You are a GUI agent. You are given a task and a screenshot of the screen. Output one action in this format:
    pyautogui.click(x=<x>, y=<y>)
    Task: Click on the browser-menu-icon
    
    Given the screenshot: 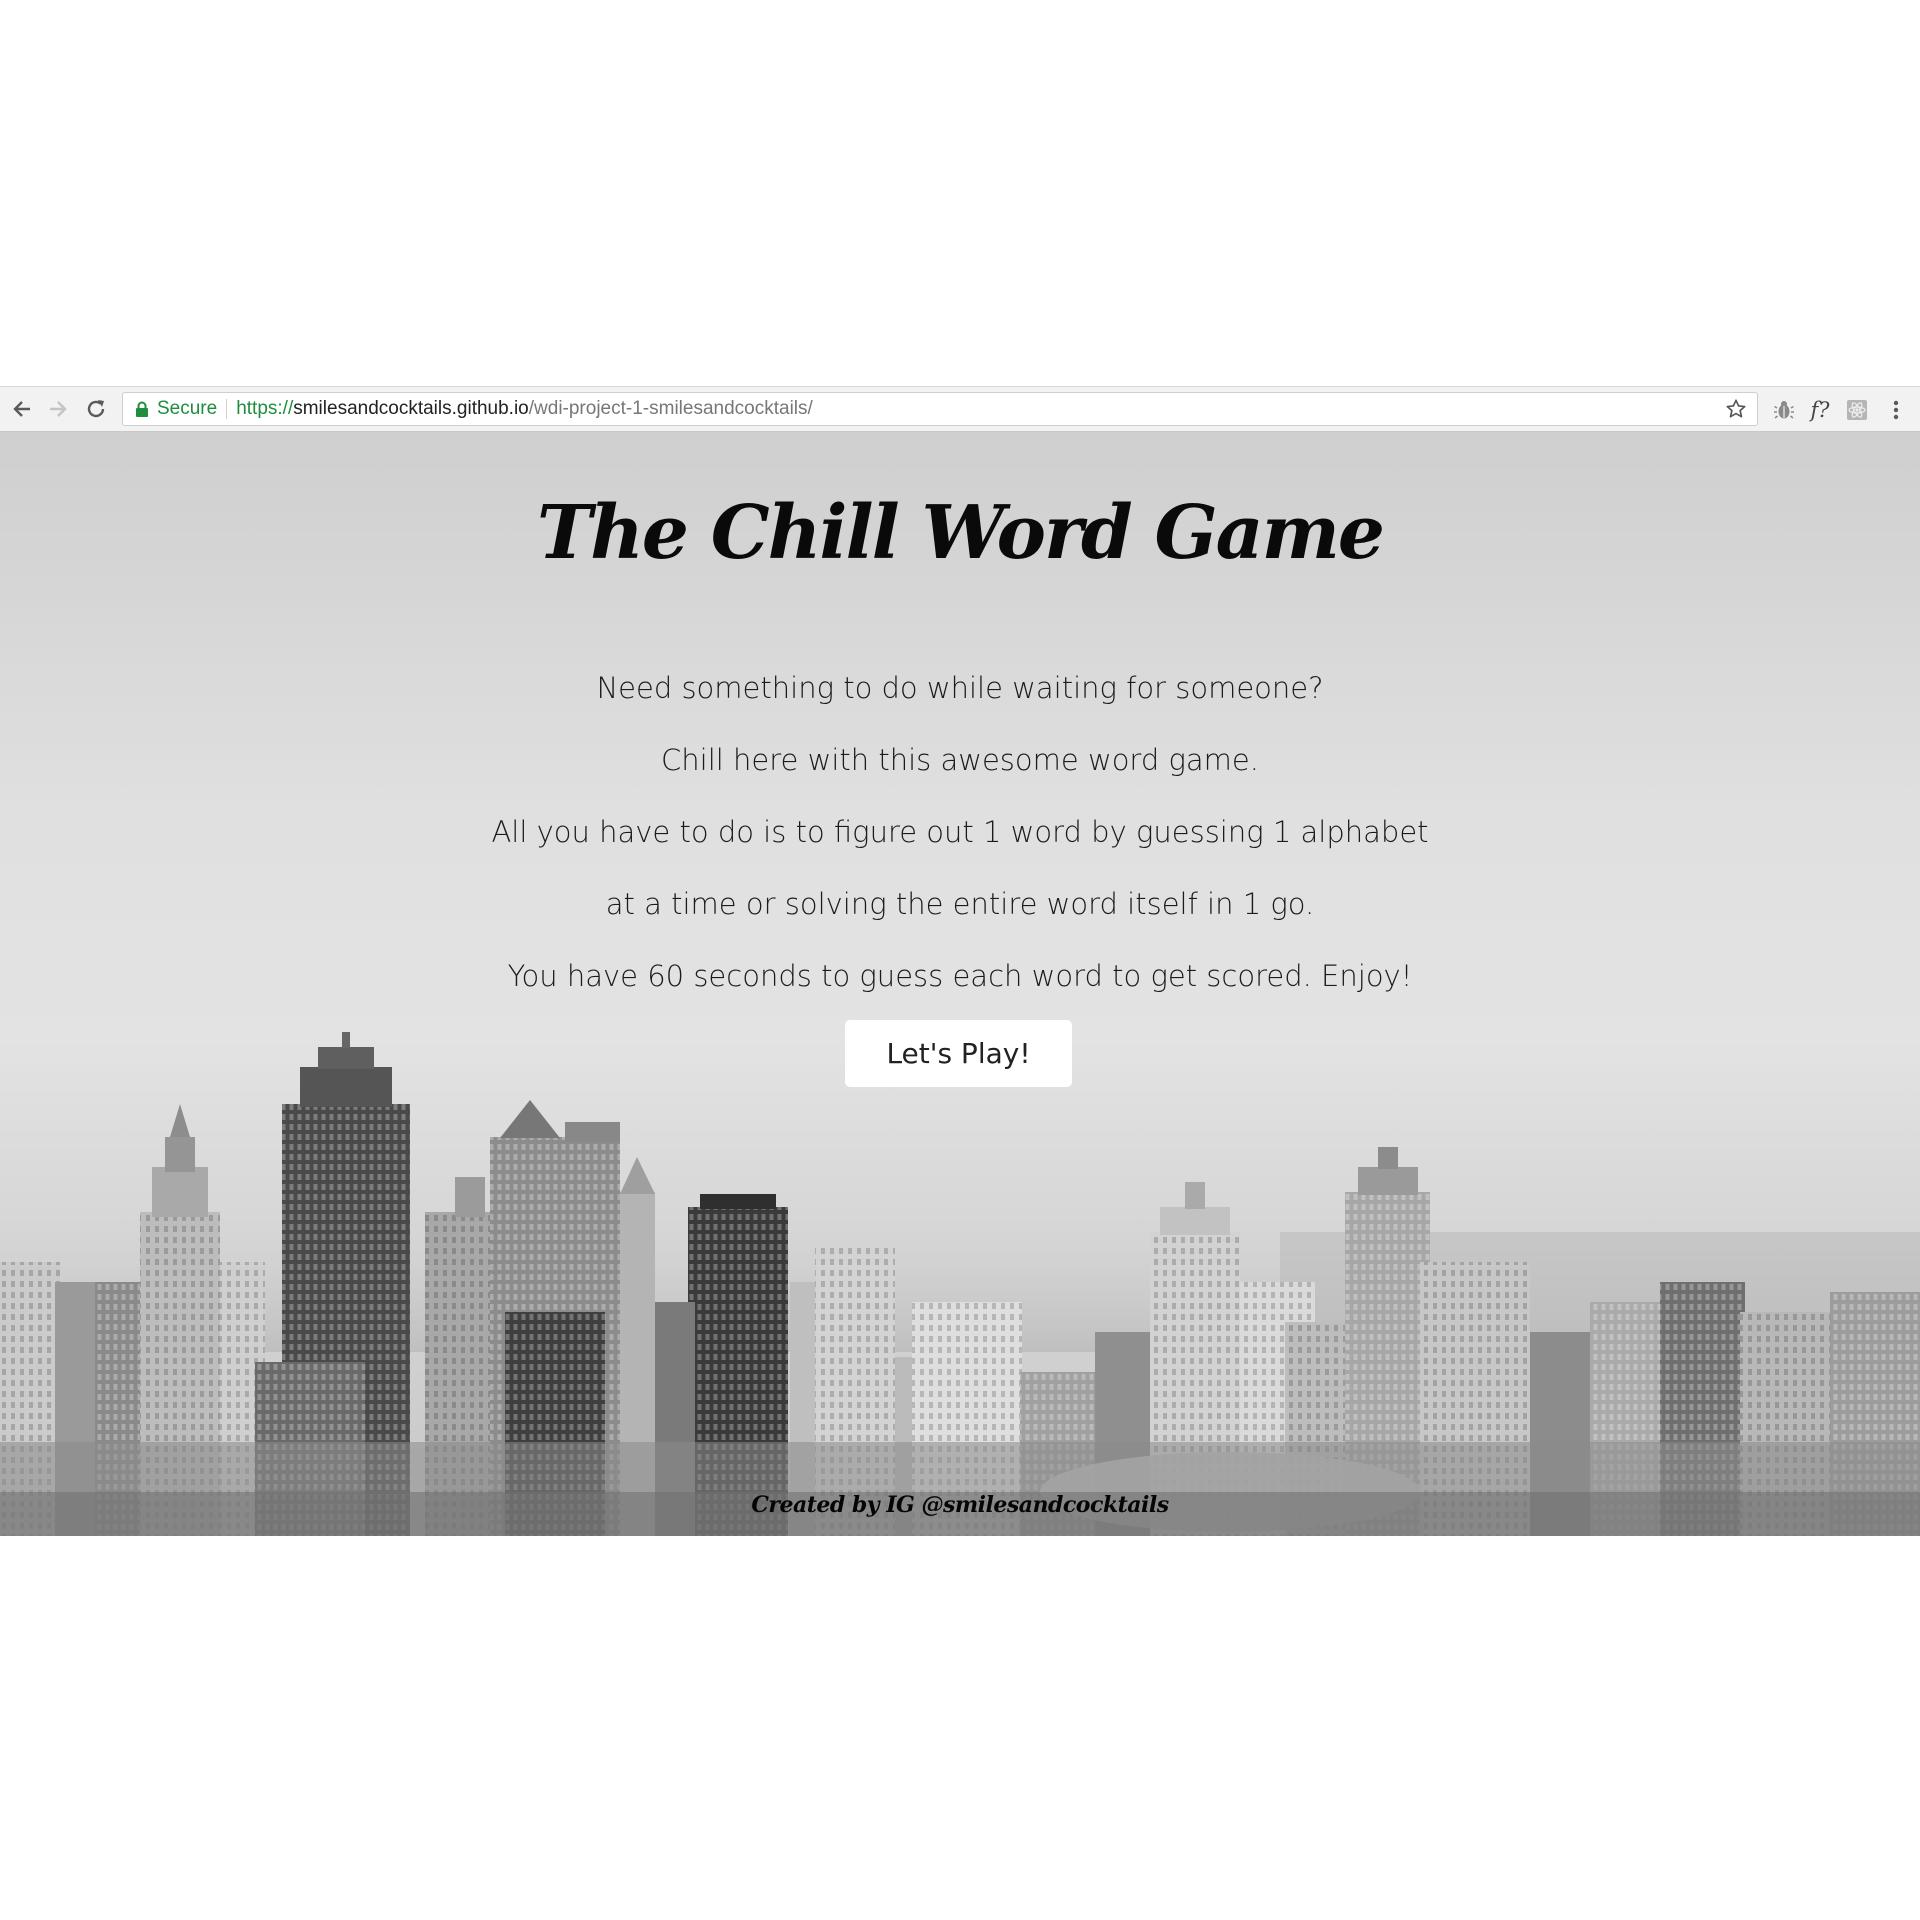 What is the action you would take?
    pyautogui.click(x=1896, y=410)
    